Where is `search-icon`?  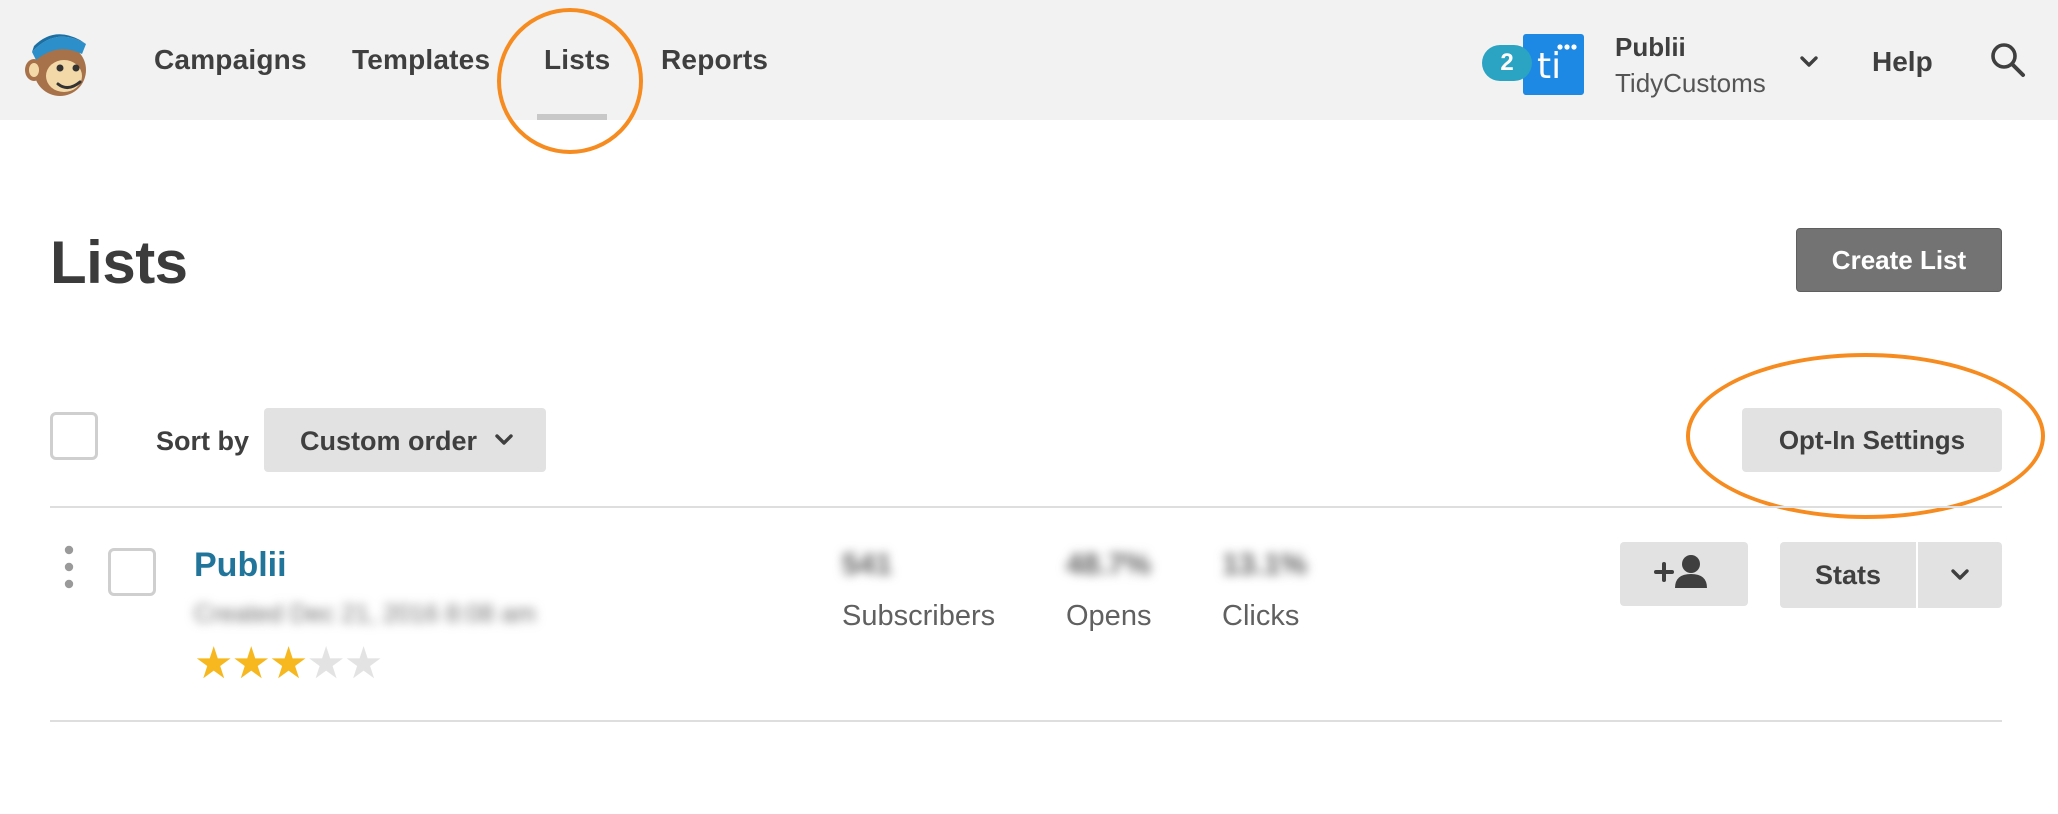 search-icon is located at coordinates (2008, 60).